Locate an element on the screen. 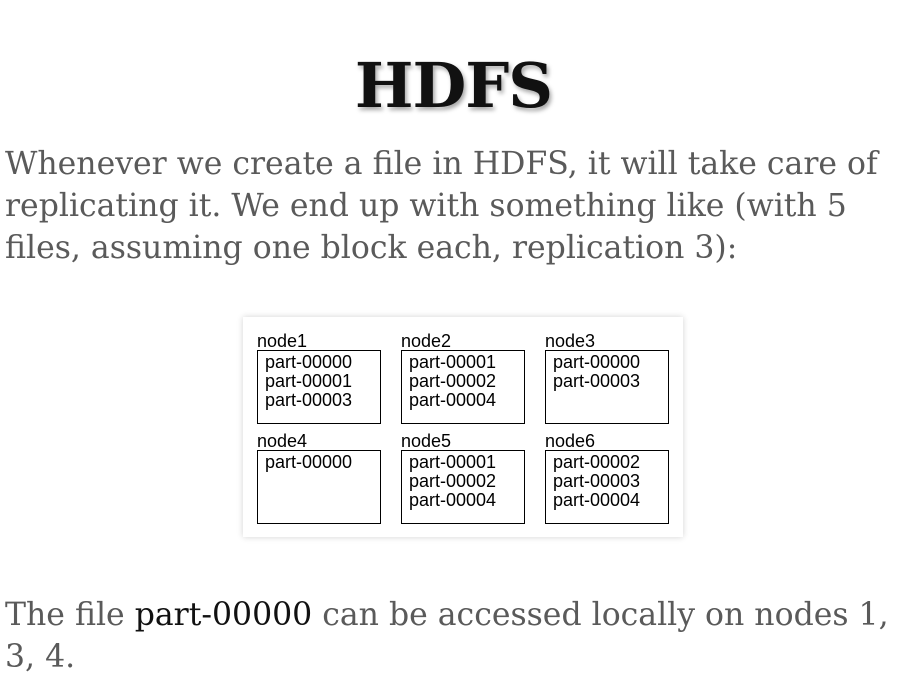 The image size is (907, 695). conclusion-prefix: The file is located at coordinates (70, 615).